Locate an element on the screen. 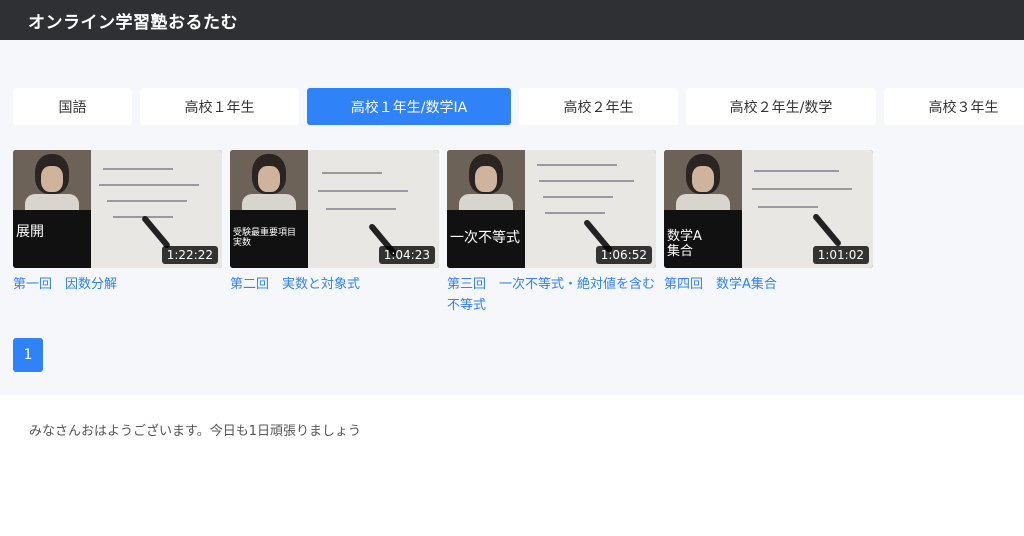  thumbnail-caption: 数学A 集合 is located at coordinates (684, 244).